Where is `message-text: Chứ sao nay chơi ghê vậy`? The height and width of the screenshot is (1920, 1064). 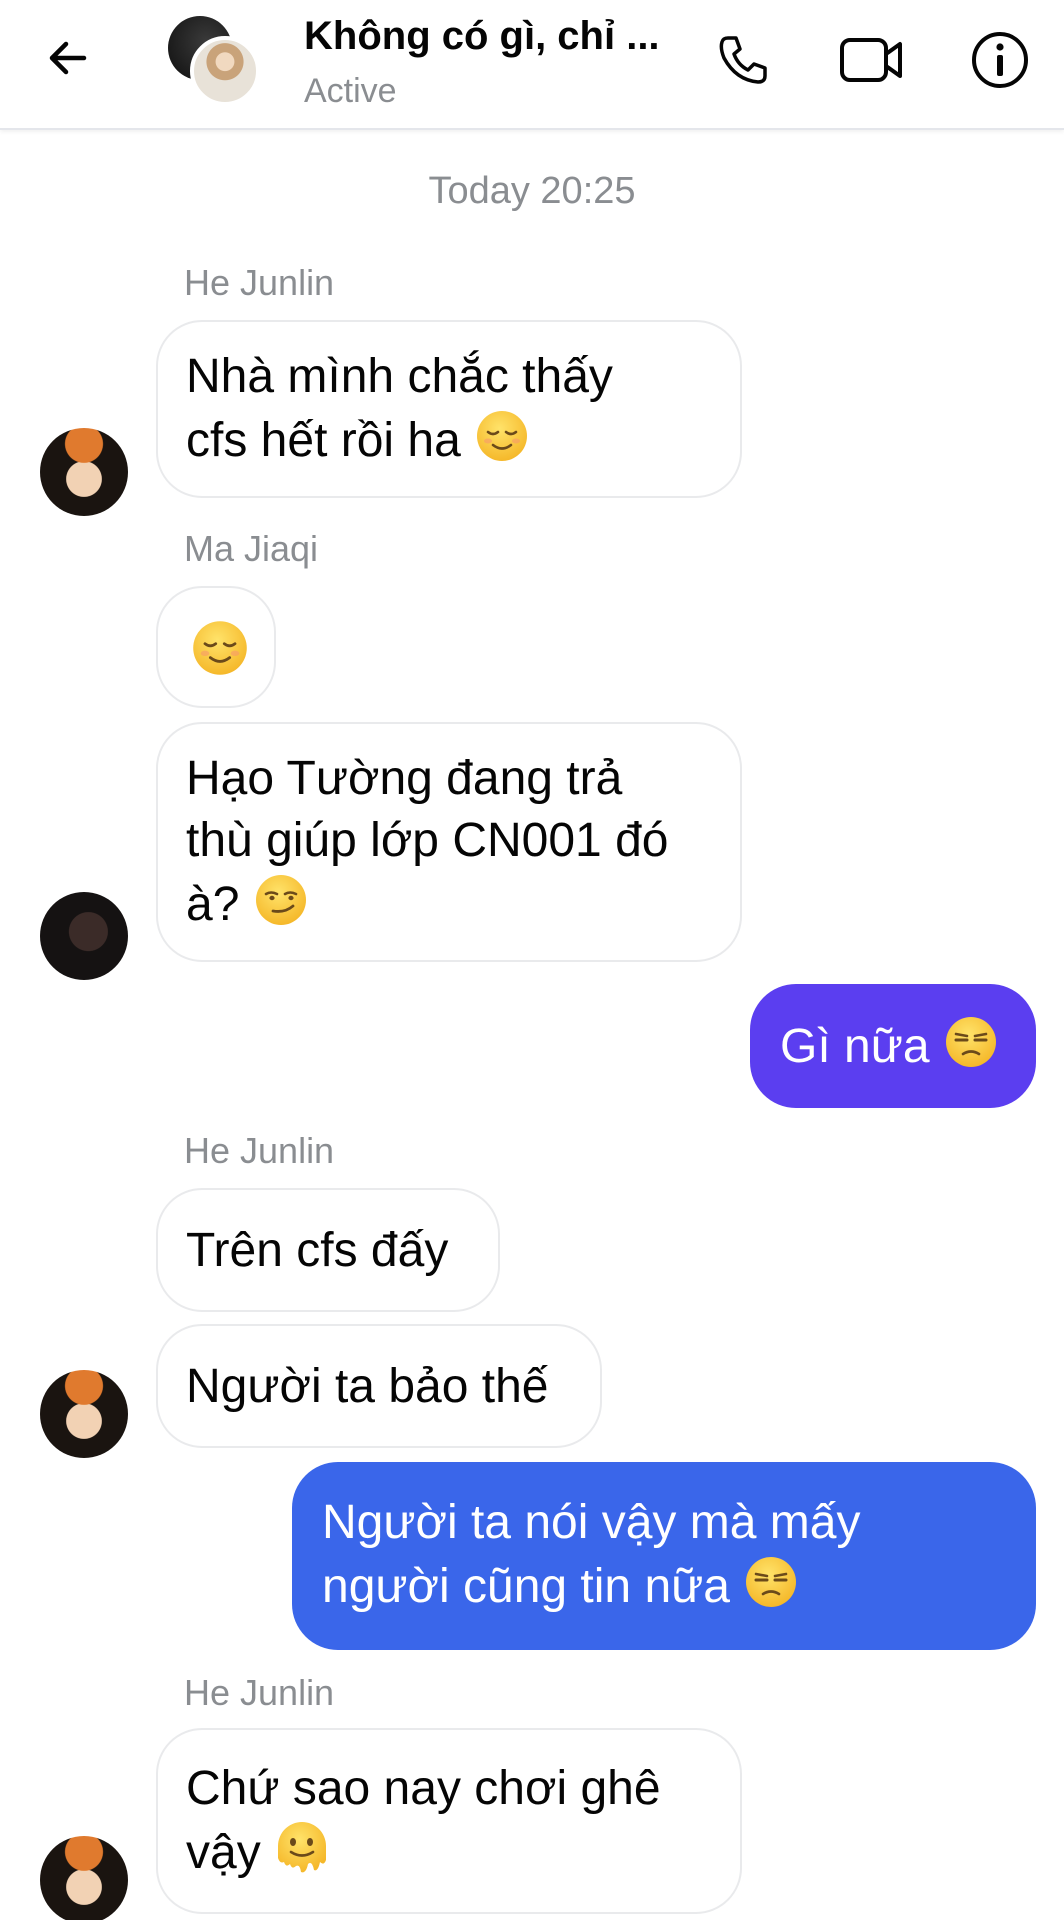 message-text: Chứ sao nay chơi ghê vậy is located at coordinates (423, 1820).